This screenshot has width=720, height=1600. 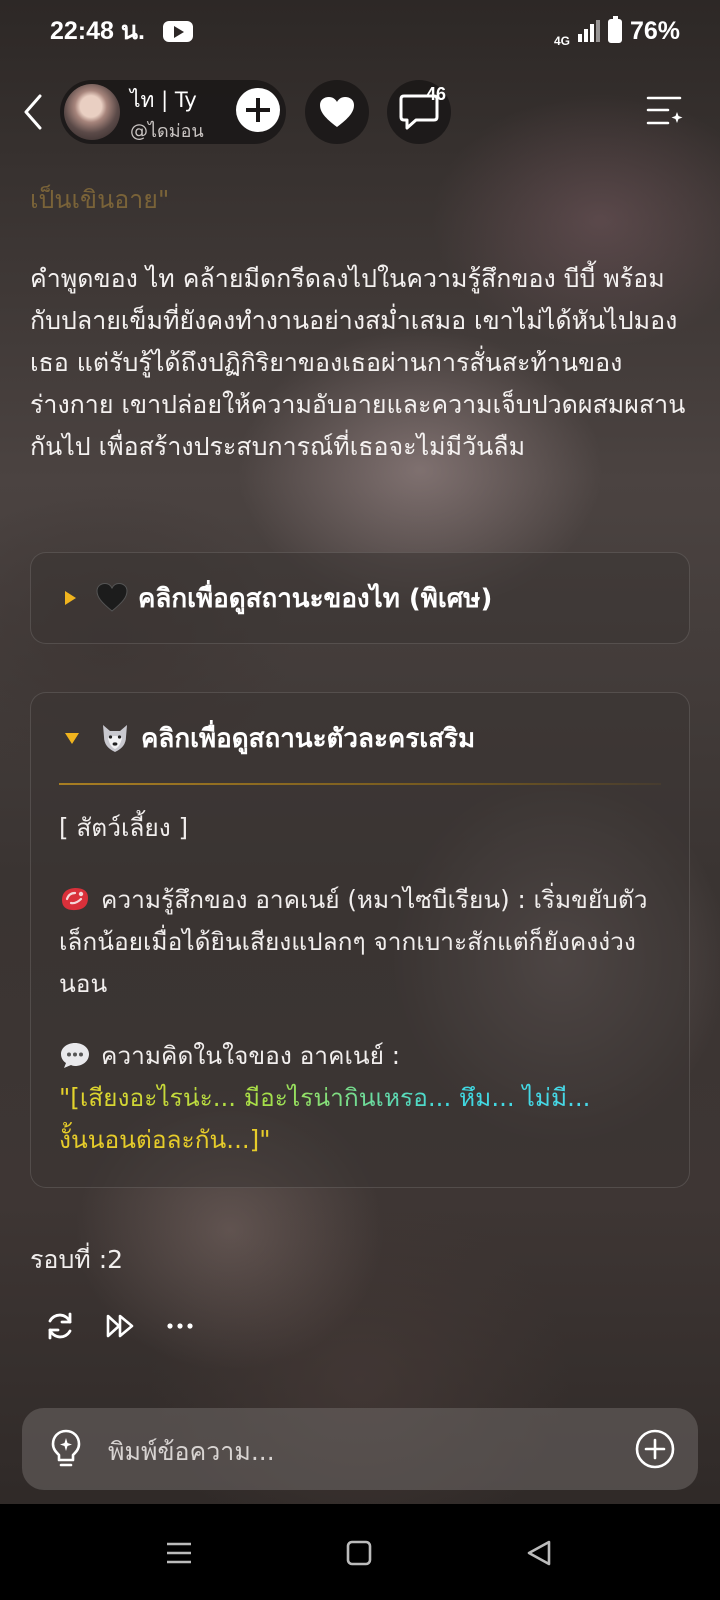 I want to click on more-options-icon, so click(x=180, y=1326).